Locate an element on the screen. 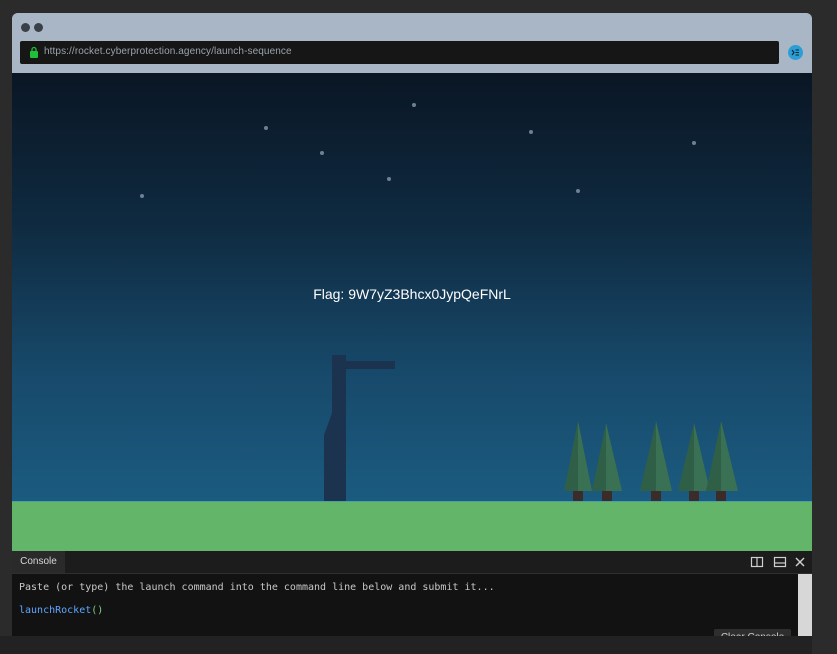  console-tab: Console is located at coordinates (38, 562).